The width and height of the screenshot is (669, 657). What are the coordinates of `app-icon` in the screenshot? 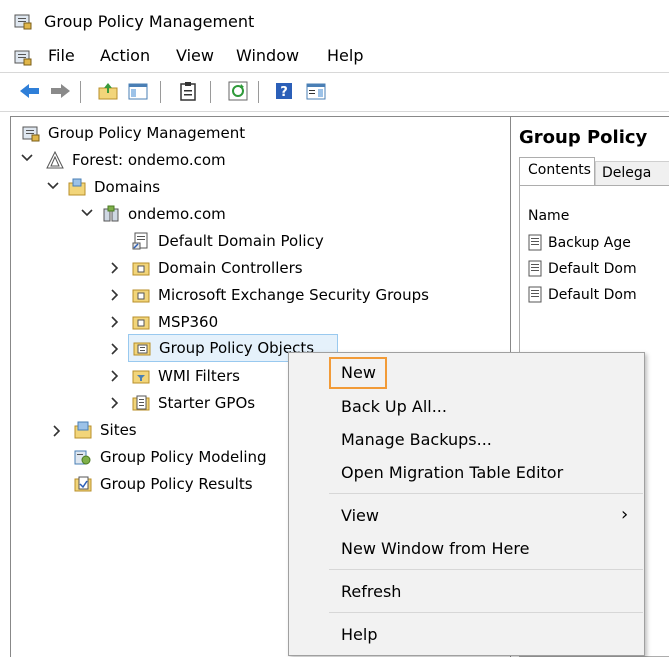 It's located at (23, 21).